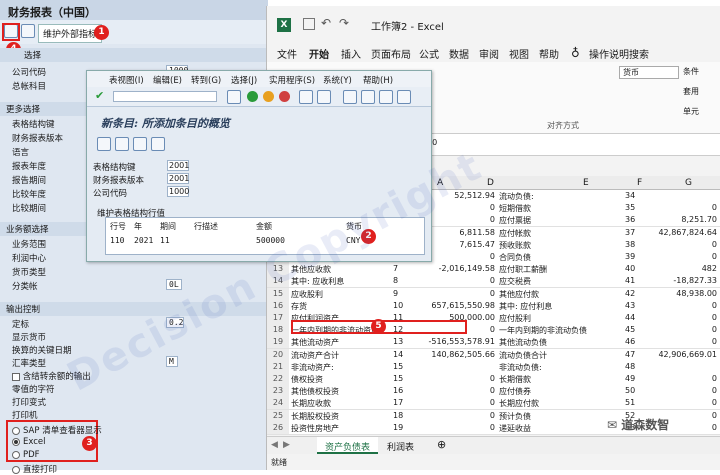 The width and height of the screenshot is (720, 475). Describe the element at coordinates (619, 53) in the screenshot. I see `tell-me-search: 操作说明搜索` at that location.